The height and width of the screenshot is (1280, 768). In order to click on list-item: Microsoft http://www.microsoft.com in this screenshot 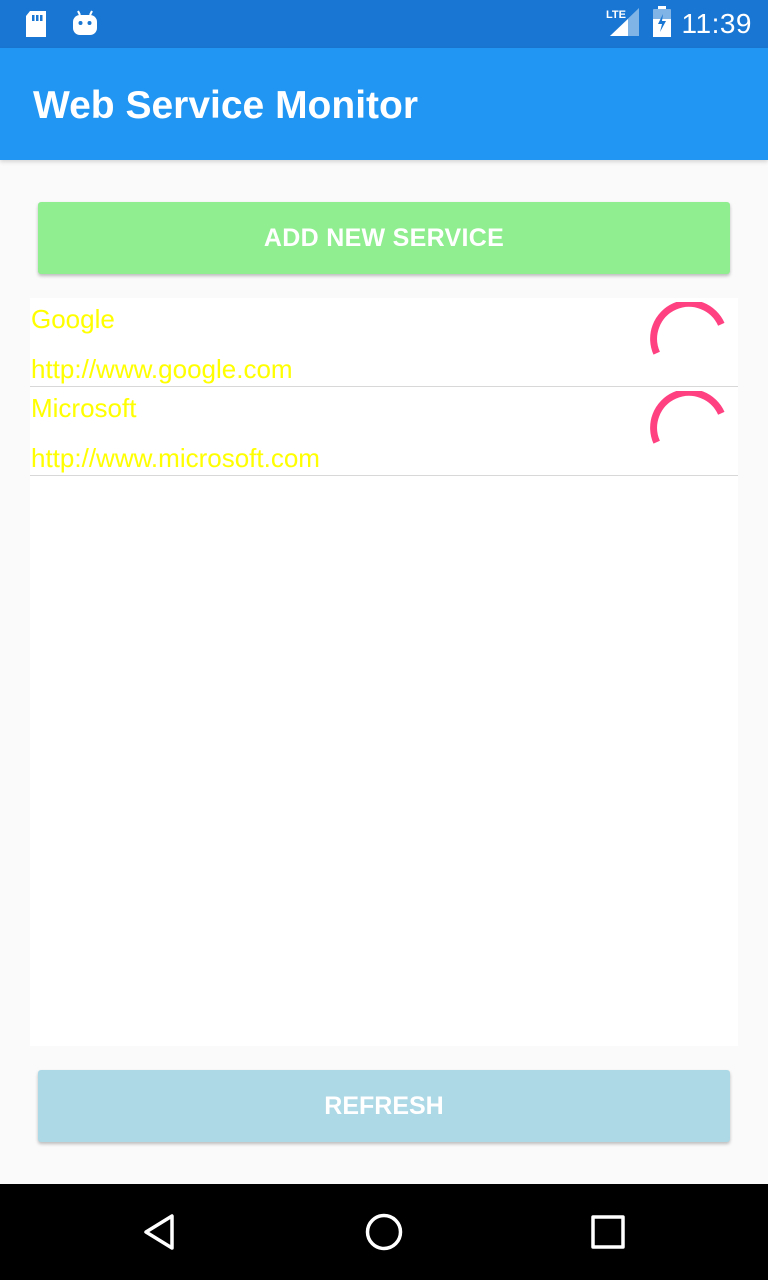, I will do `click(384, 431)`.